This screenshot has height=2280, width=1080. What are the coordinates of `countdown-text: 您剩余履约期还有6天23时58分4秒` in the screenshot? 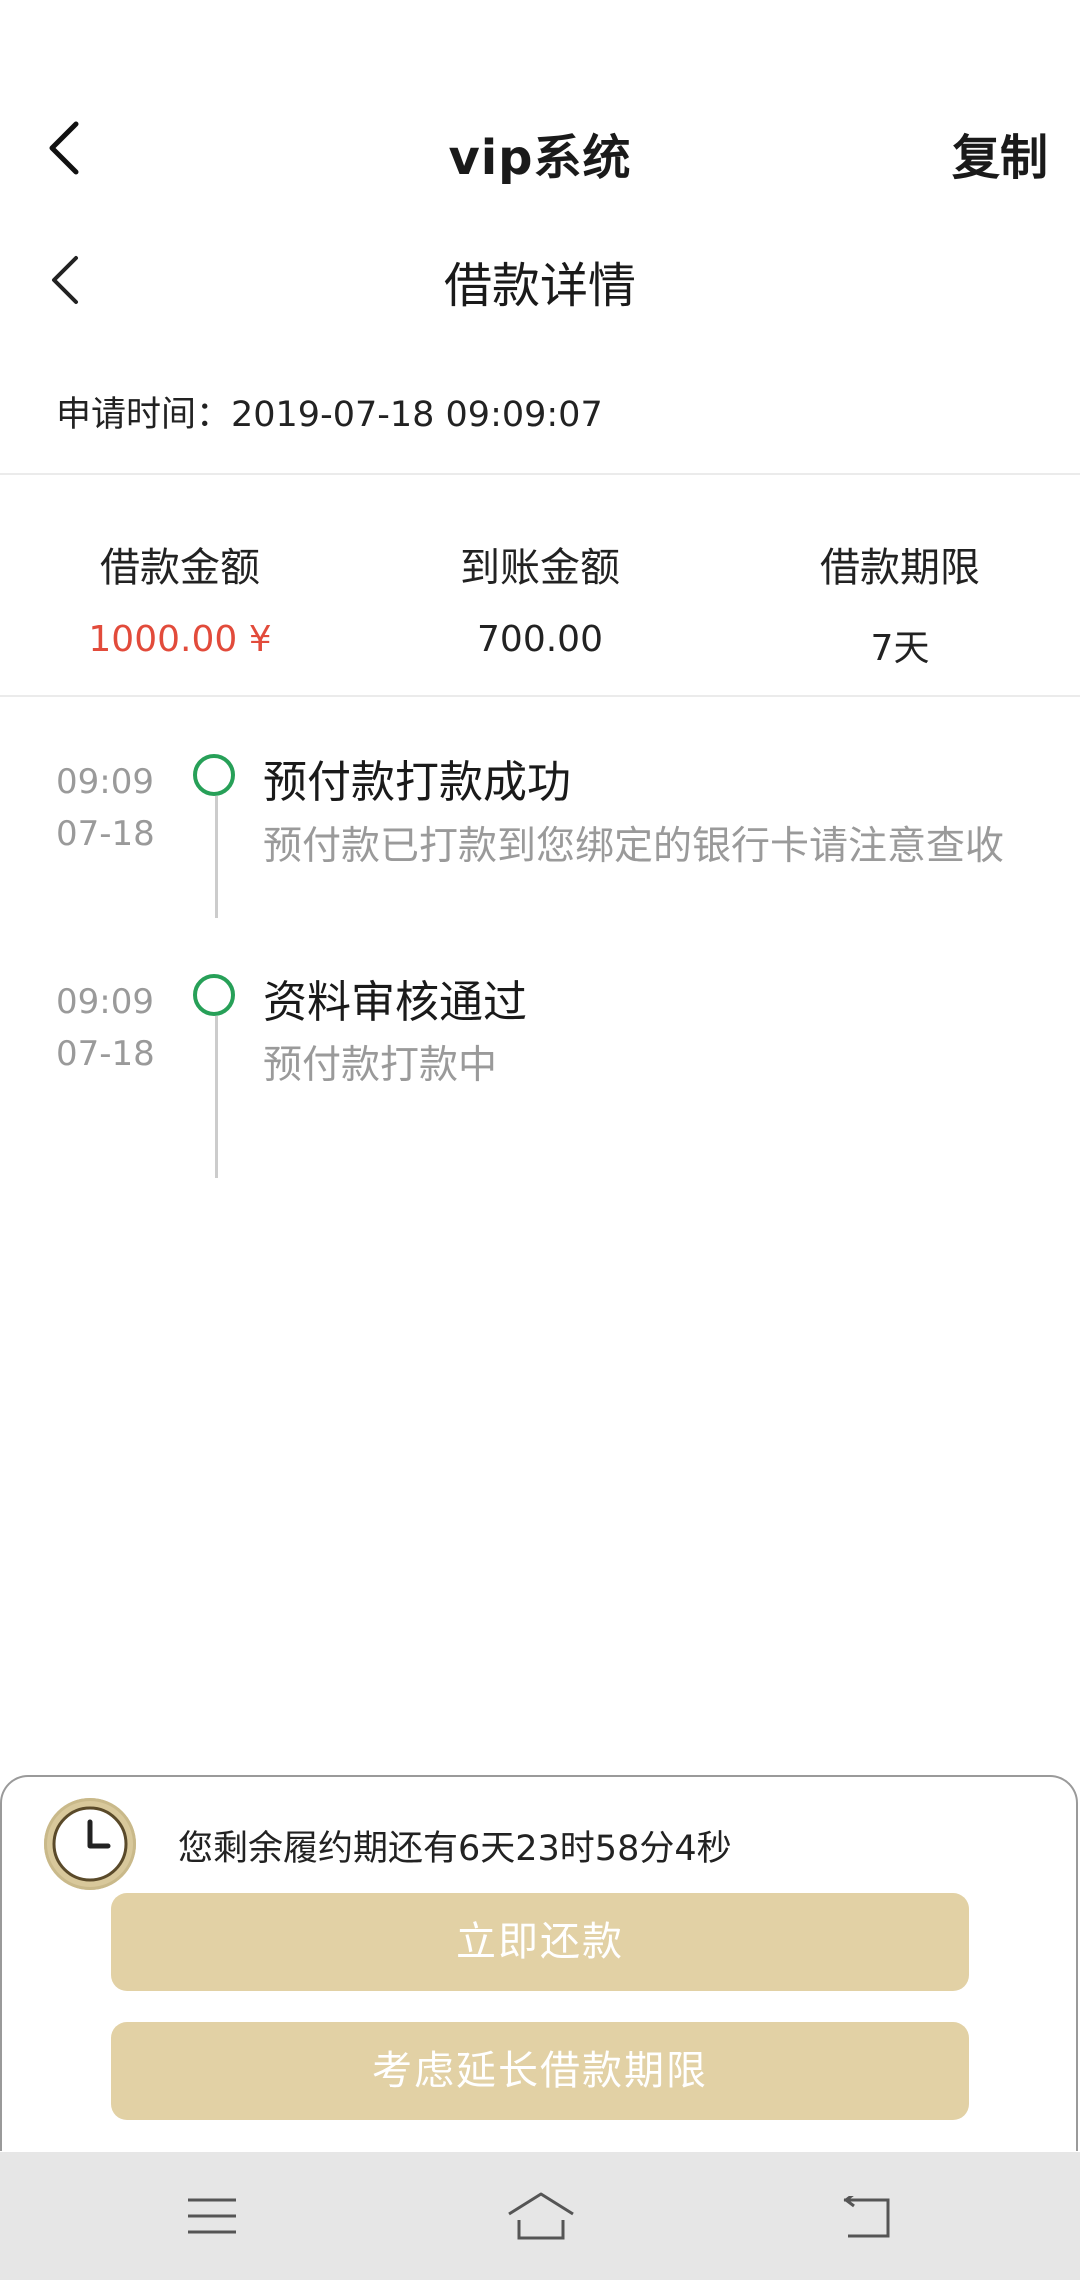 It's located at (455, 1849).